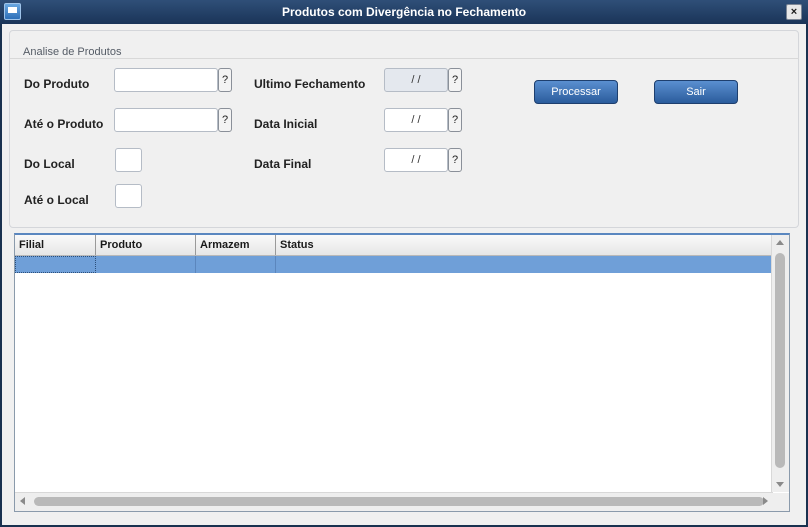  What do you see at coordinates (166, 80) in the screenshot?
I see `do-produto-input` at bounding box center [166, 80].